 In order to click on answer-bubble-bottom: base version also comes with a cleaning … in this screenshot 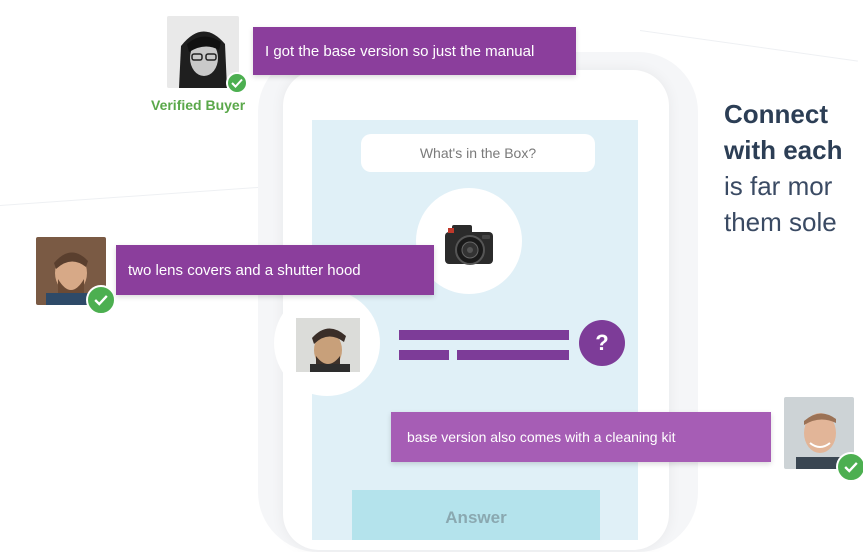, I will do `click(581, 437)`.